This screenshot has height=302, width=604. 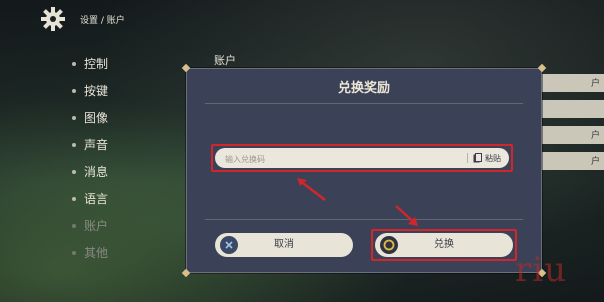 I want to click on cancel-label: 取消, so click(x=284, y=244).